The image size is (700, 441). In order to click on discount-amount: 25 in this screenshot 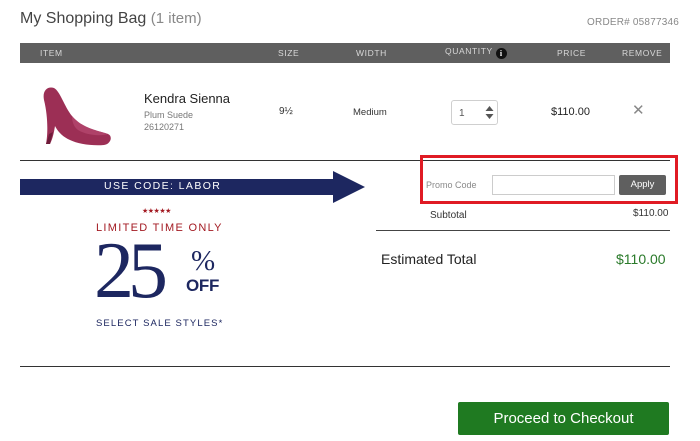, I will do `click(131, 271)`.